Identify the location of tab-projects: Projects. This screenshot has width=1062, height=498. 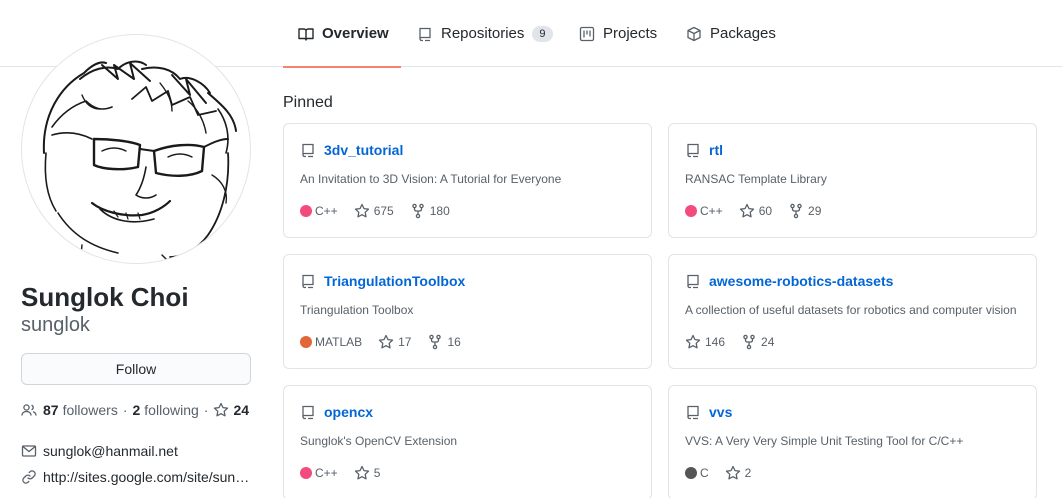
(618, 33).